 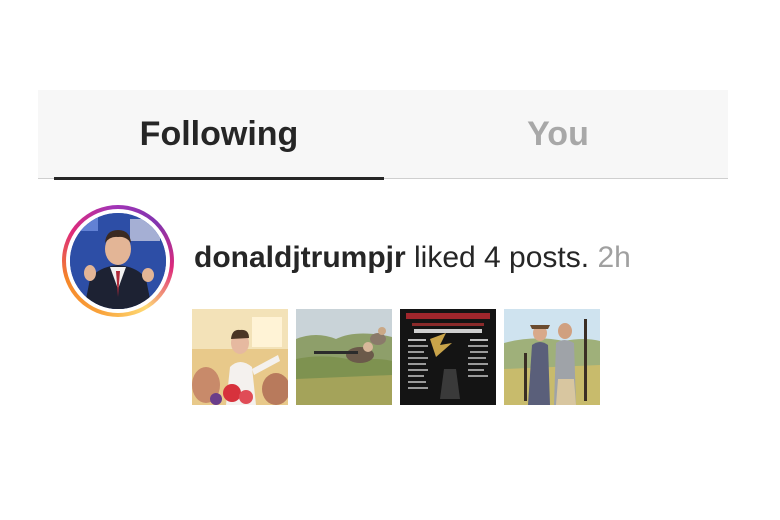 I want to click on story-ring, so click(x=118, y=261).